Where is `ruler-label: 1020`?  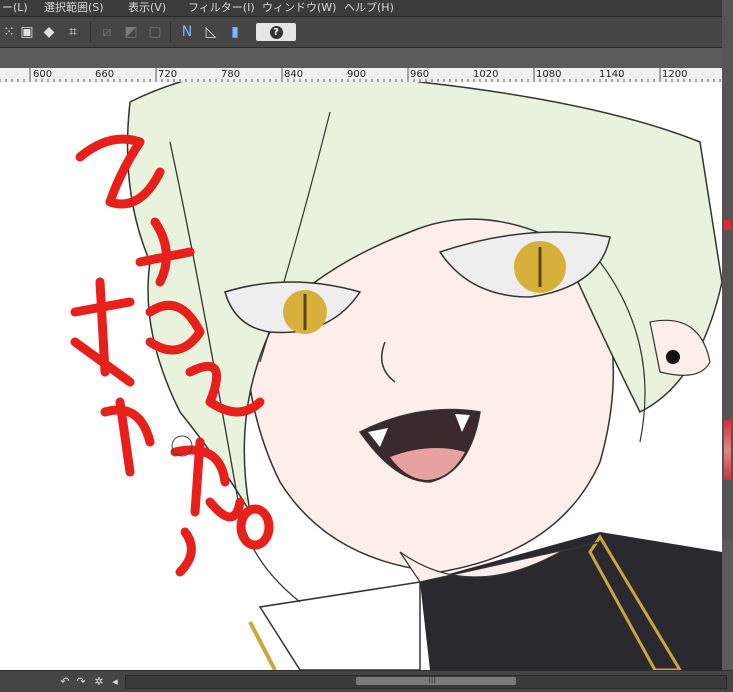
ruler-label: 1020 is located at coordinates (486, 74).